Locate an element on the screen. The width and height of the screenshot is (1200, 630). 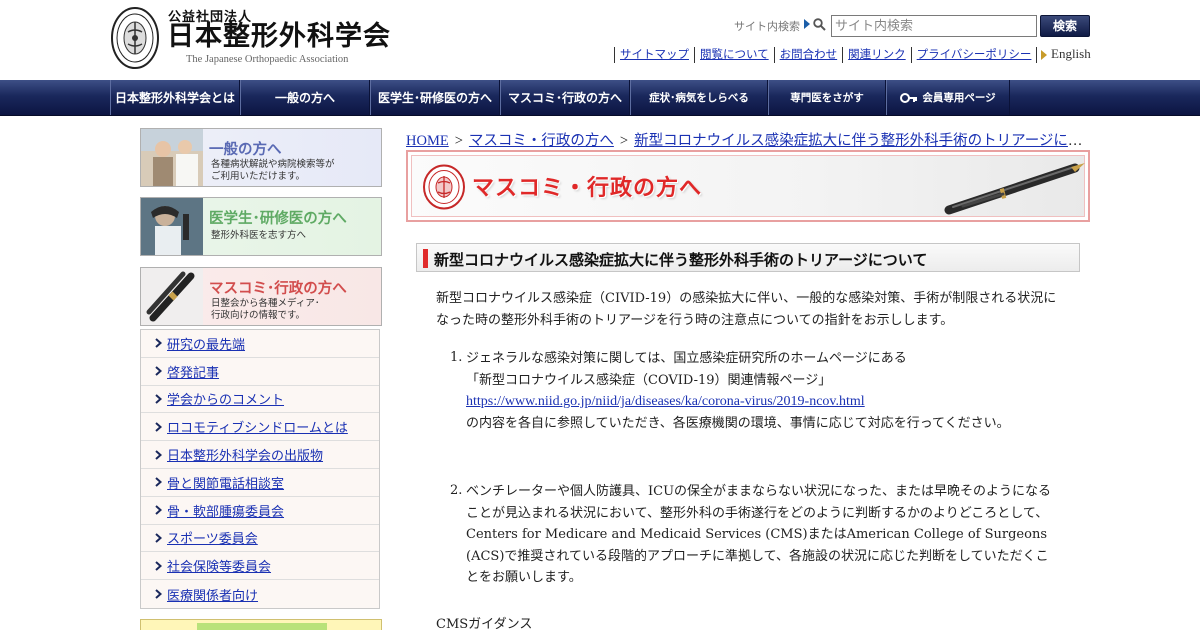
english-link: English is located at coordinates (1066, 54).